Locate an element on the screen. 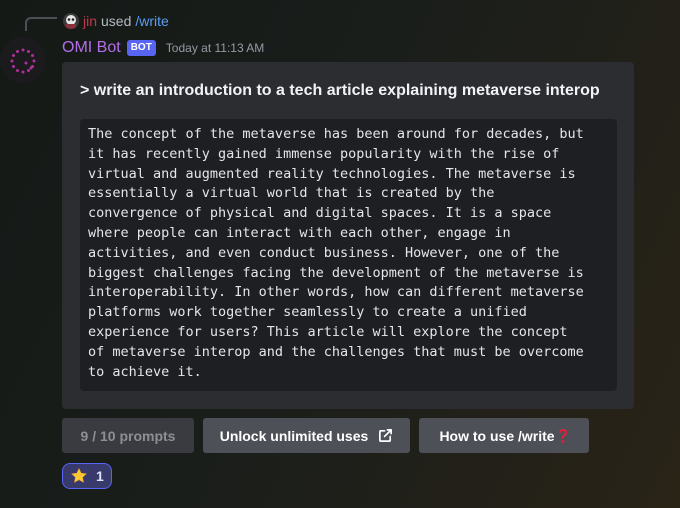 Image resolution: width=680 pixels, height=508 pixels. bot-badge: BOT is located at coordinates (141, 48).